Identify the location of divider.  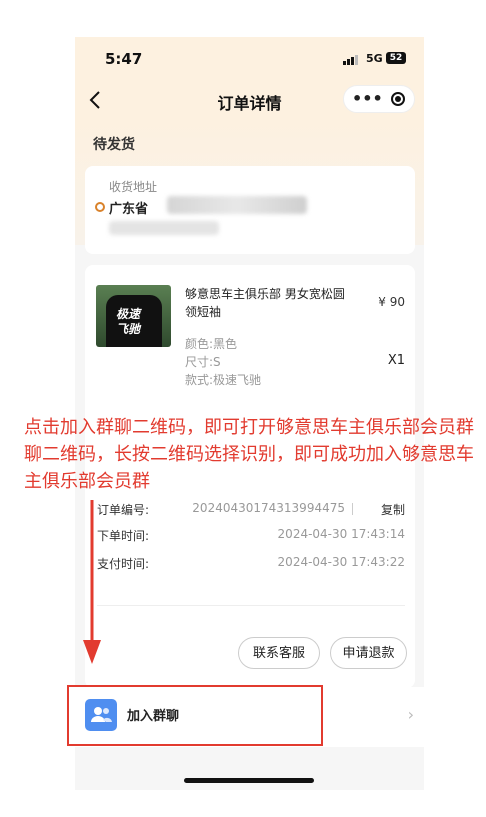
(251, 605).